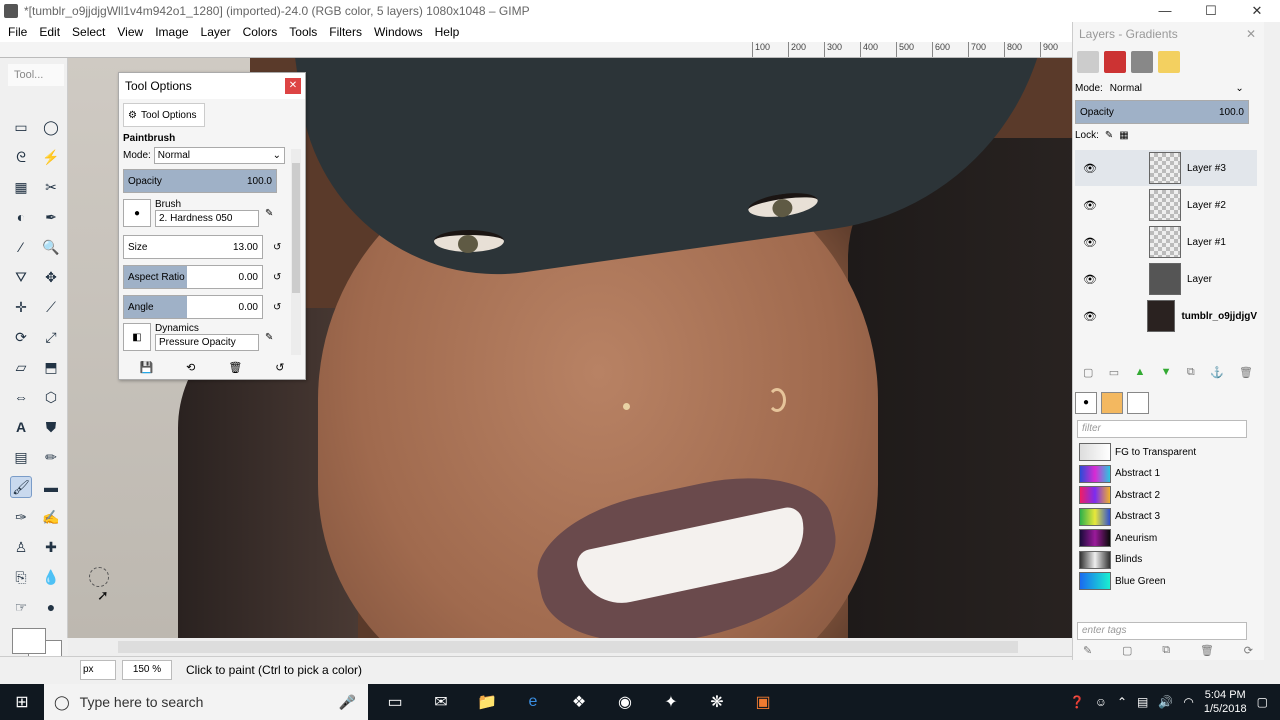 The height and width of the screenshot is (720, 1280). I want to click on flip-icon: ⇔, so click(21, 397).